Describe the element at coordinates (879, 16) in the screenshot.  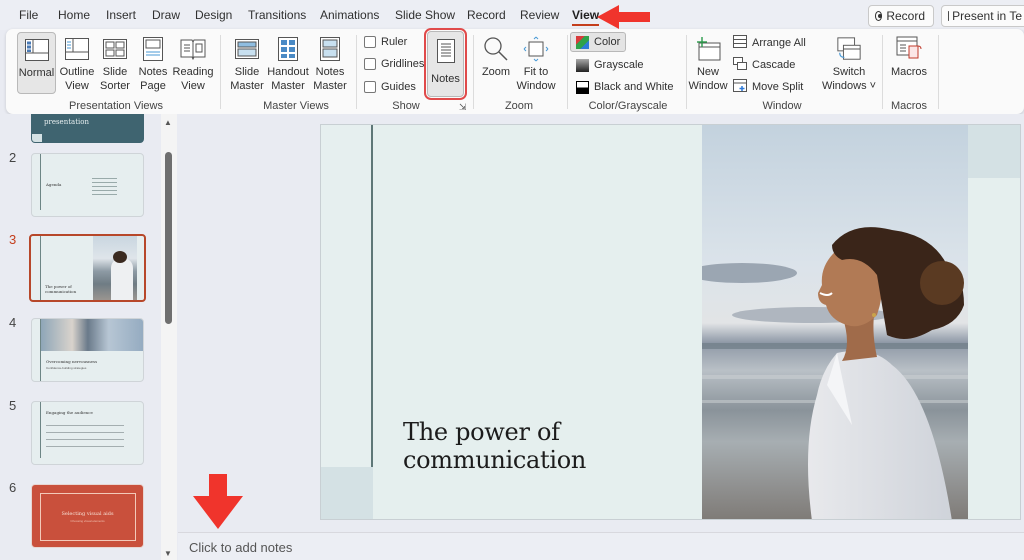
I see `record-icon` at that location.